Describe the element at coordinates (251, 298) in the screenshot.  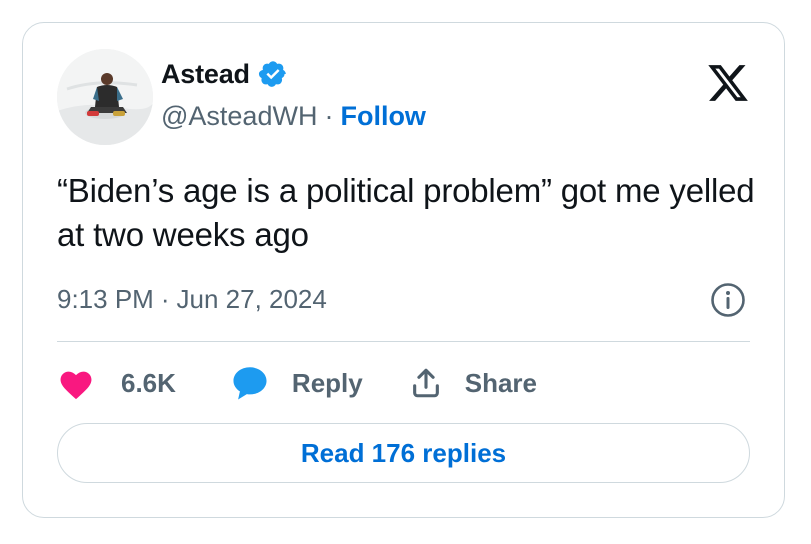
I see `tweet-date: Jun 27, 2024` at that location.